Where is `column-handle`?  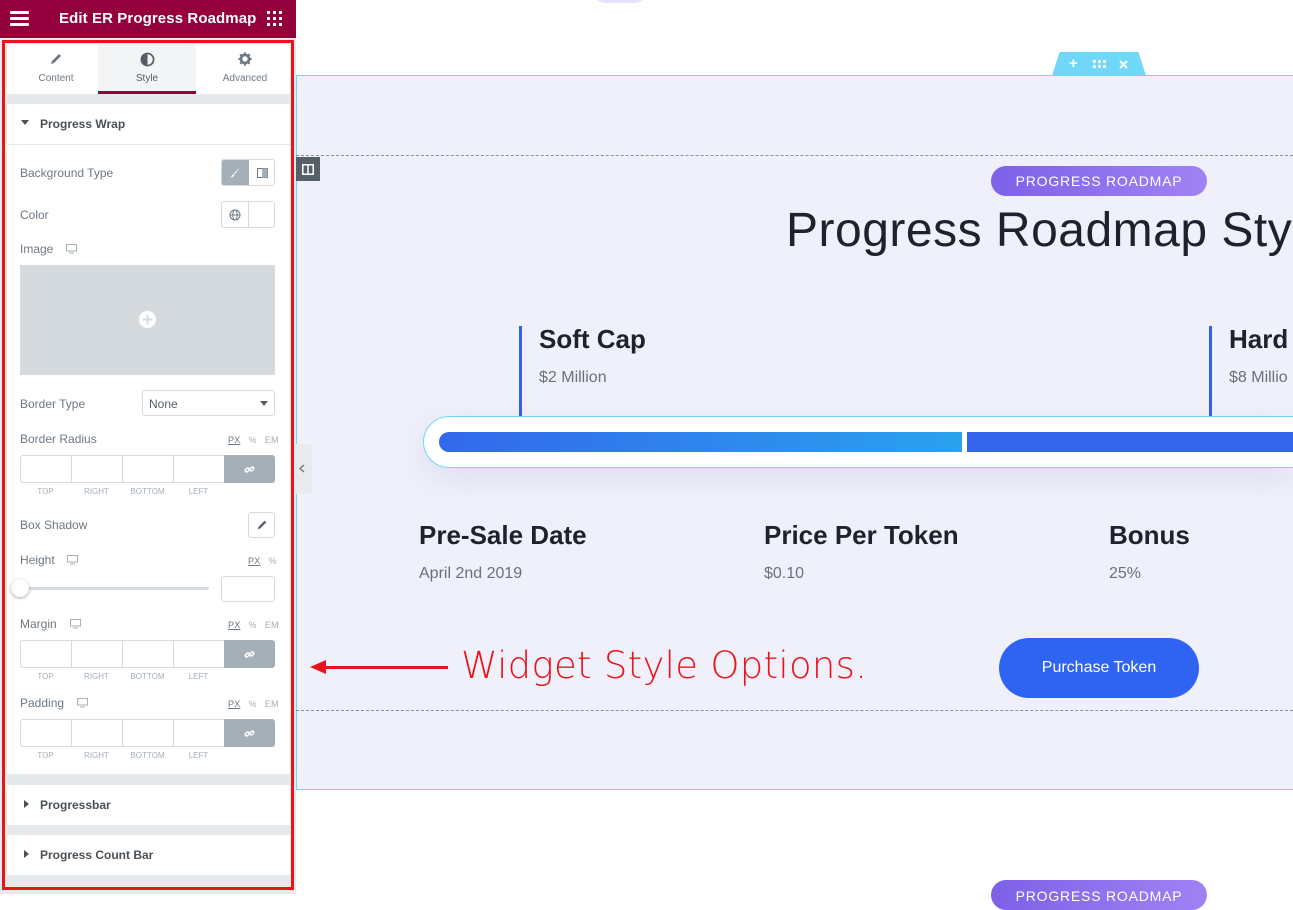
column-handle is located at coordinates (308, 169).